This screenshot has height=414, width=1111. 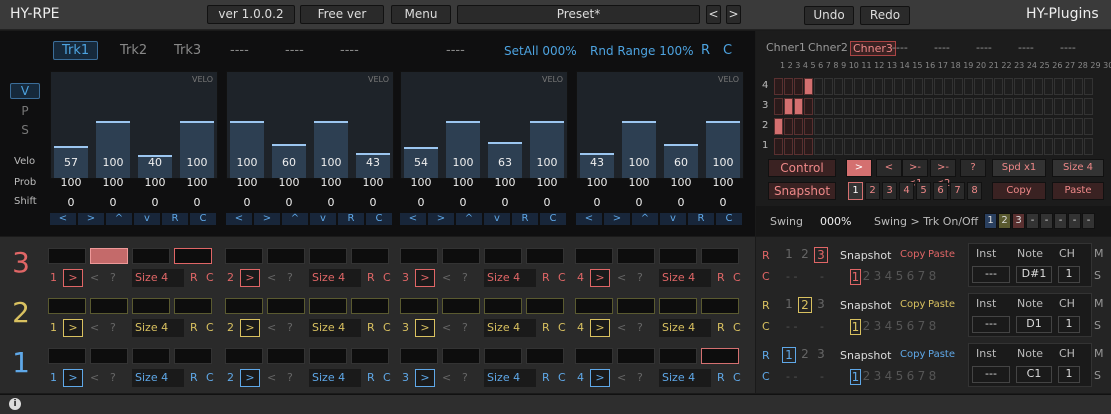 I want to click on speed-select: Spd x1, so click(x=1019, y=168).